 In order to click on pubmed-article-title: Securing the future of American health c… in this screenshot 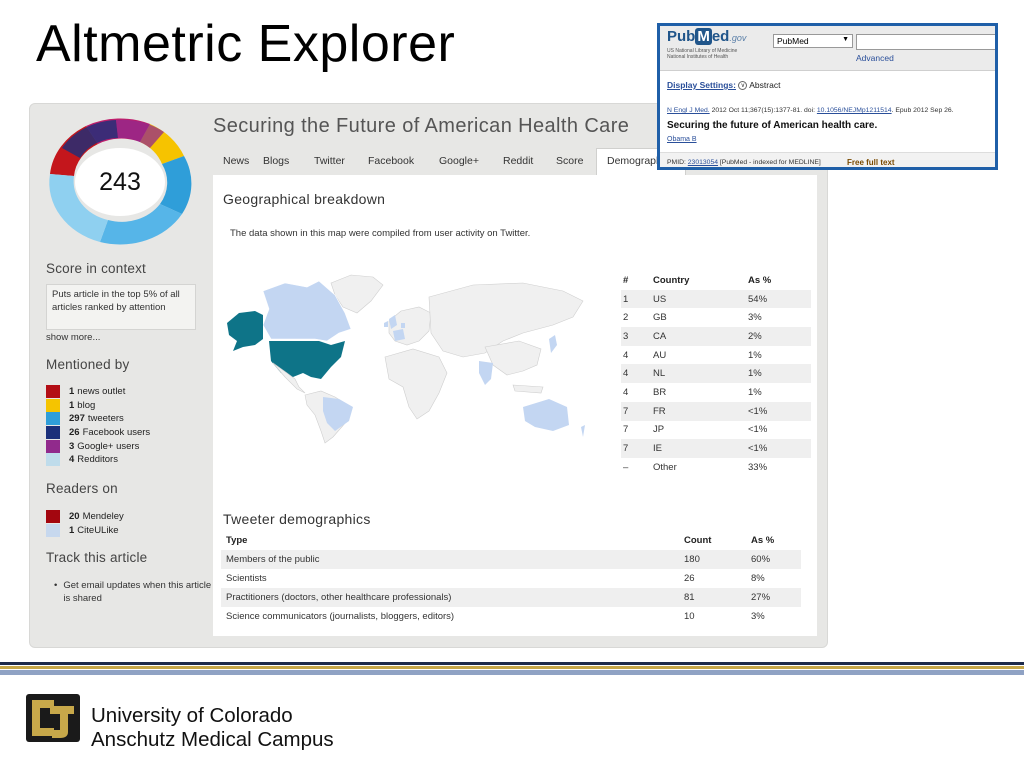, I will do `click(772, 125)`.